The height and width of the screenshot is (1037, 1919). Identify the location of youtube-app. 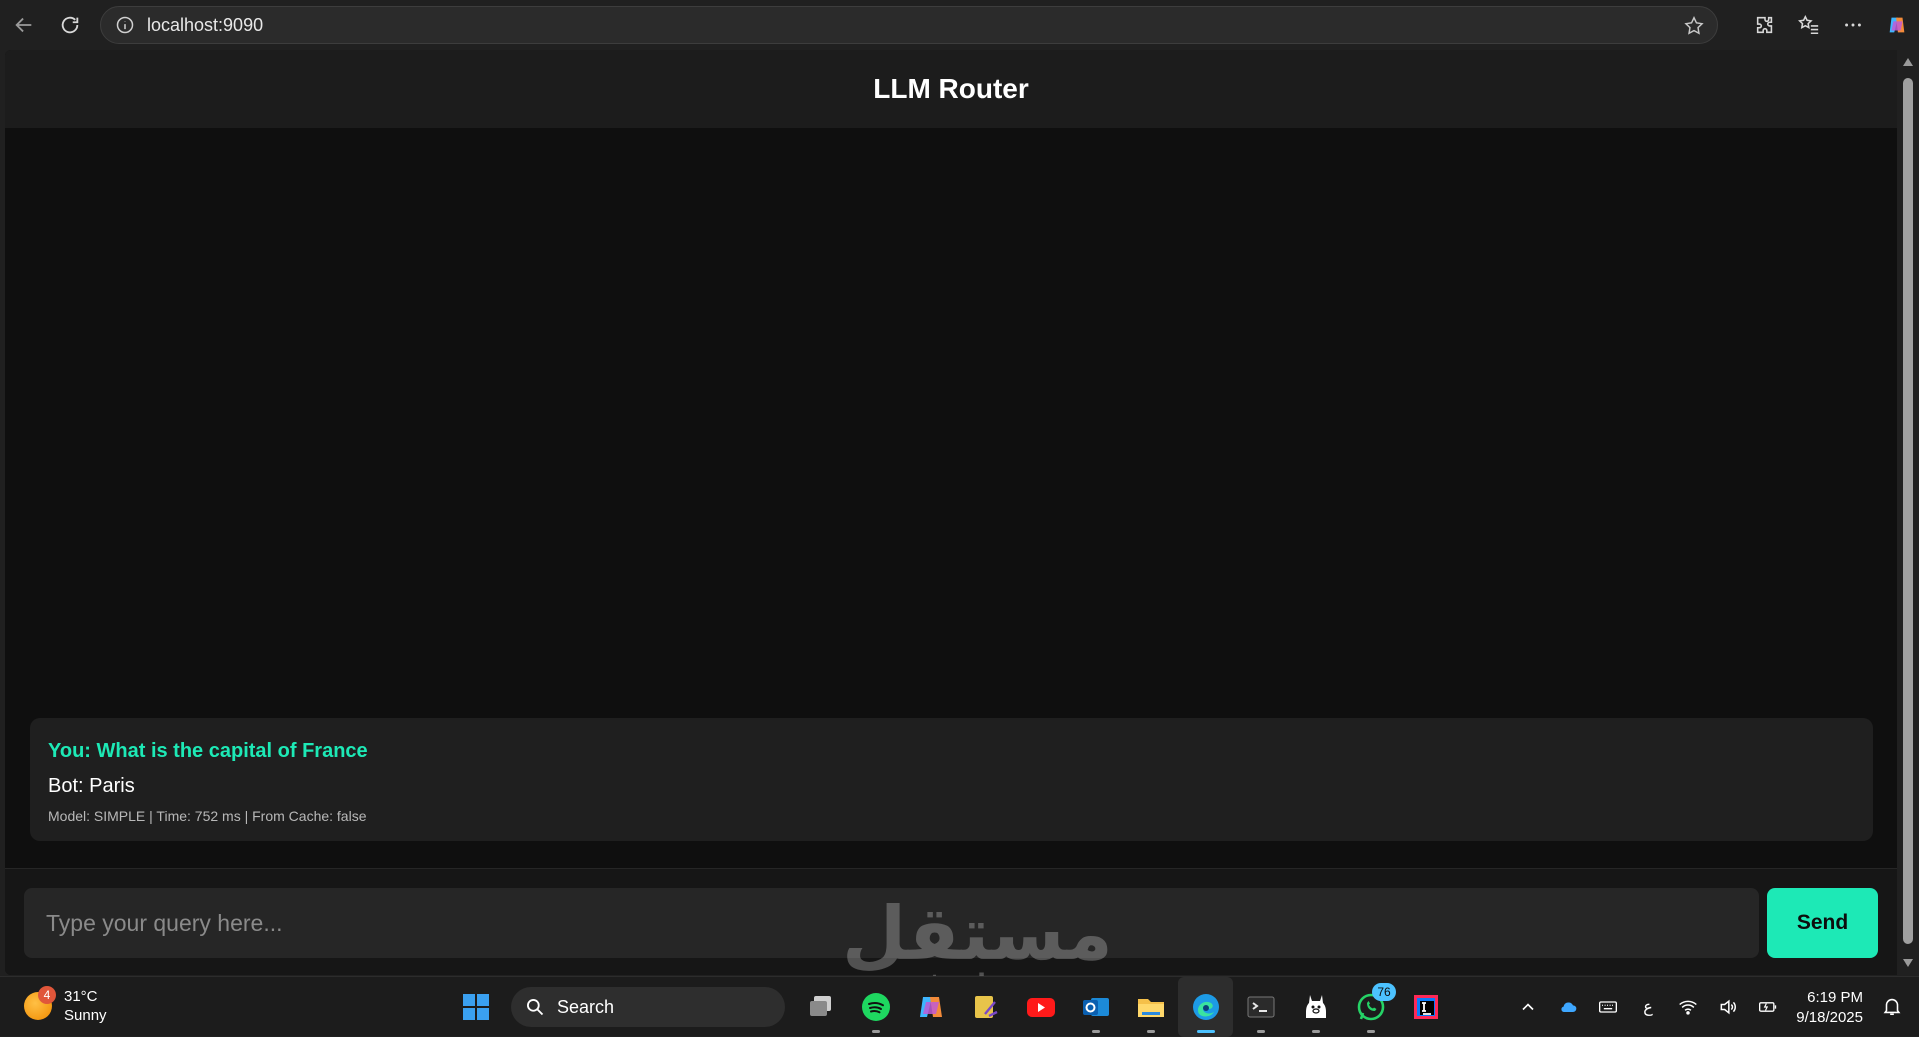
(1040, 1007).